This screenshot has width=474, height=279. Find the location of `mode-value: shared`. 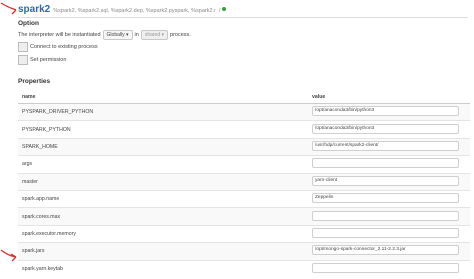

mode-value: shared is located at coordinates (152, 35).